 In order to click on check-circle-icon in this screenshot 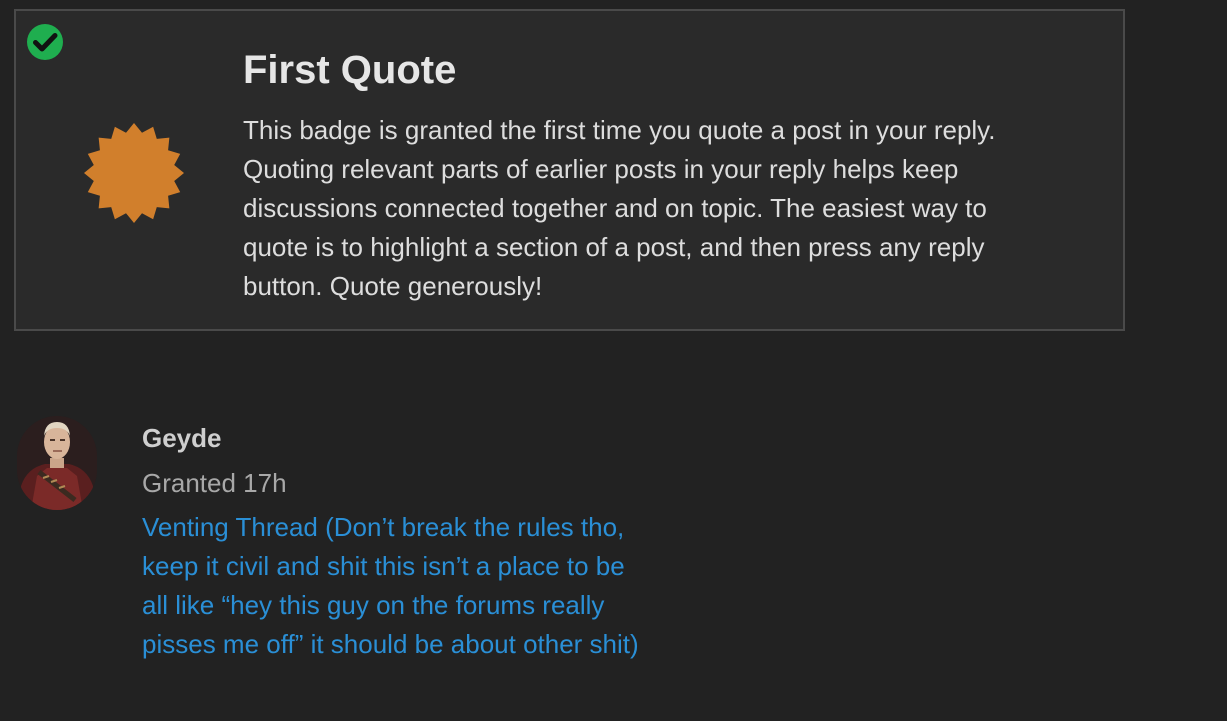, I will do `click(45, 42)`.